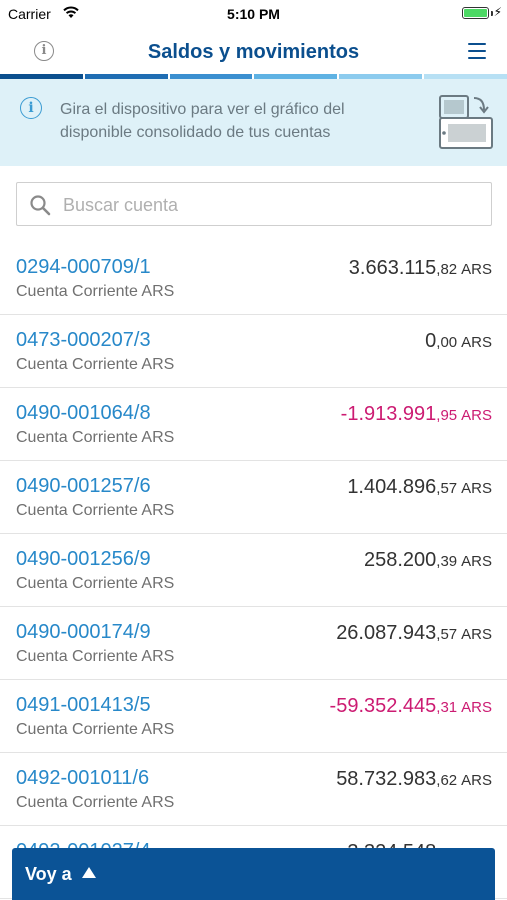 This screenshot has width=507, height=900. I want to click on account-number: 0492-001011/6, so click(82, 778).